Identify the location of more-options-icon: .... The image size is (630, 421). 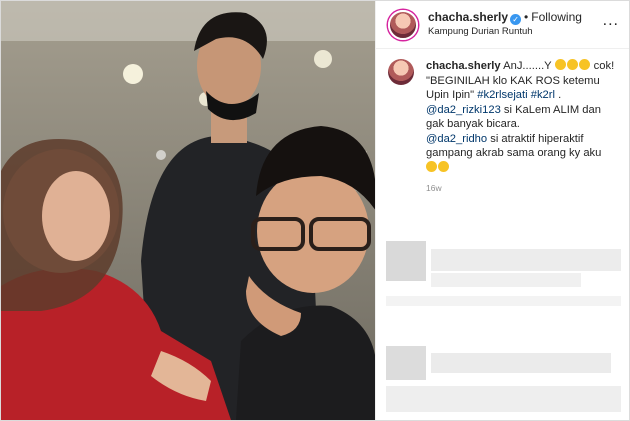
(611, 21).